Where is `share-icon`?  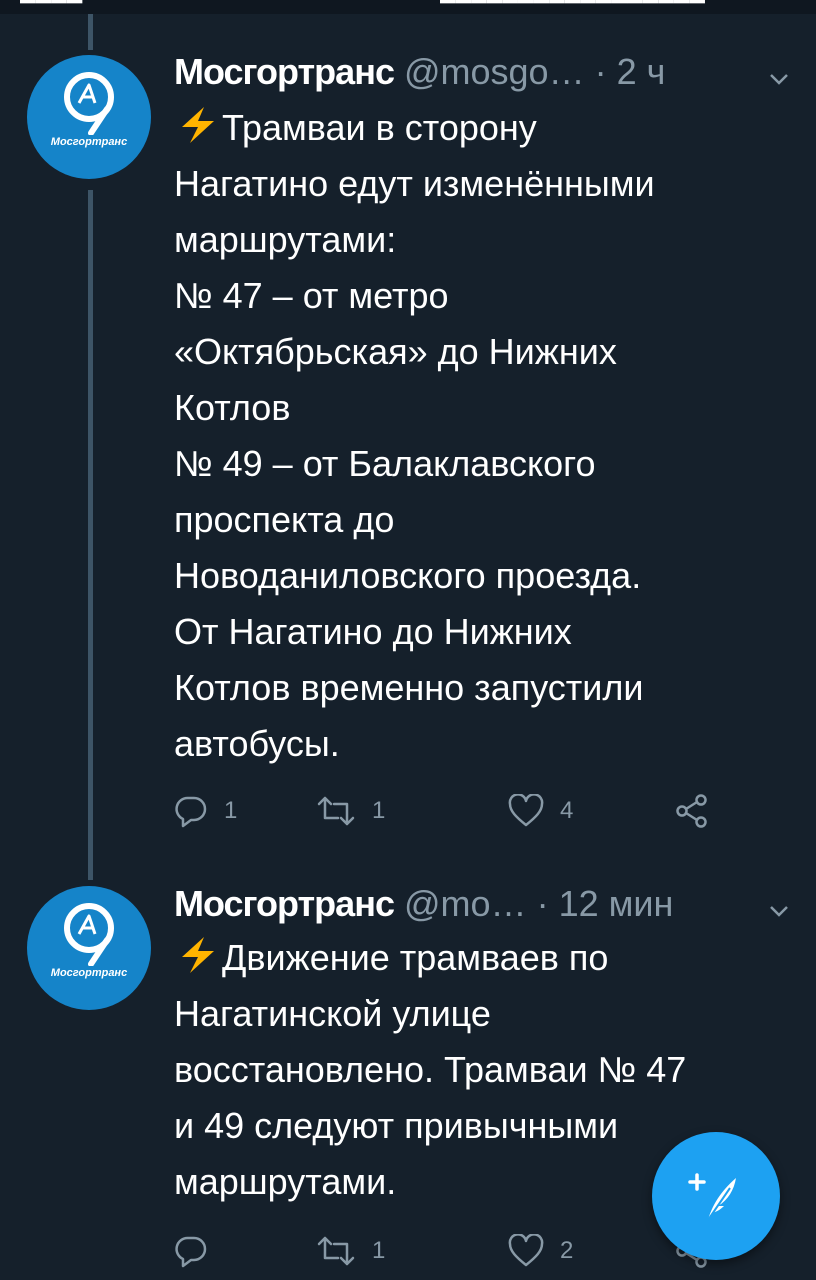 share-icon is located at coordinates (691, 811).